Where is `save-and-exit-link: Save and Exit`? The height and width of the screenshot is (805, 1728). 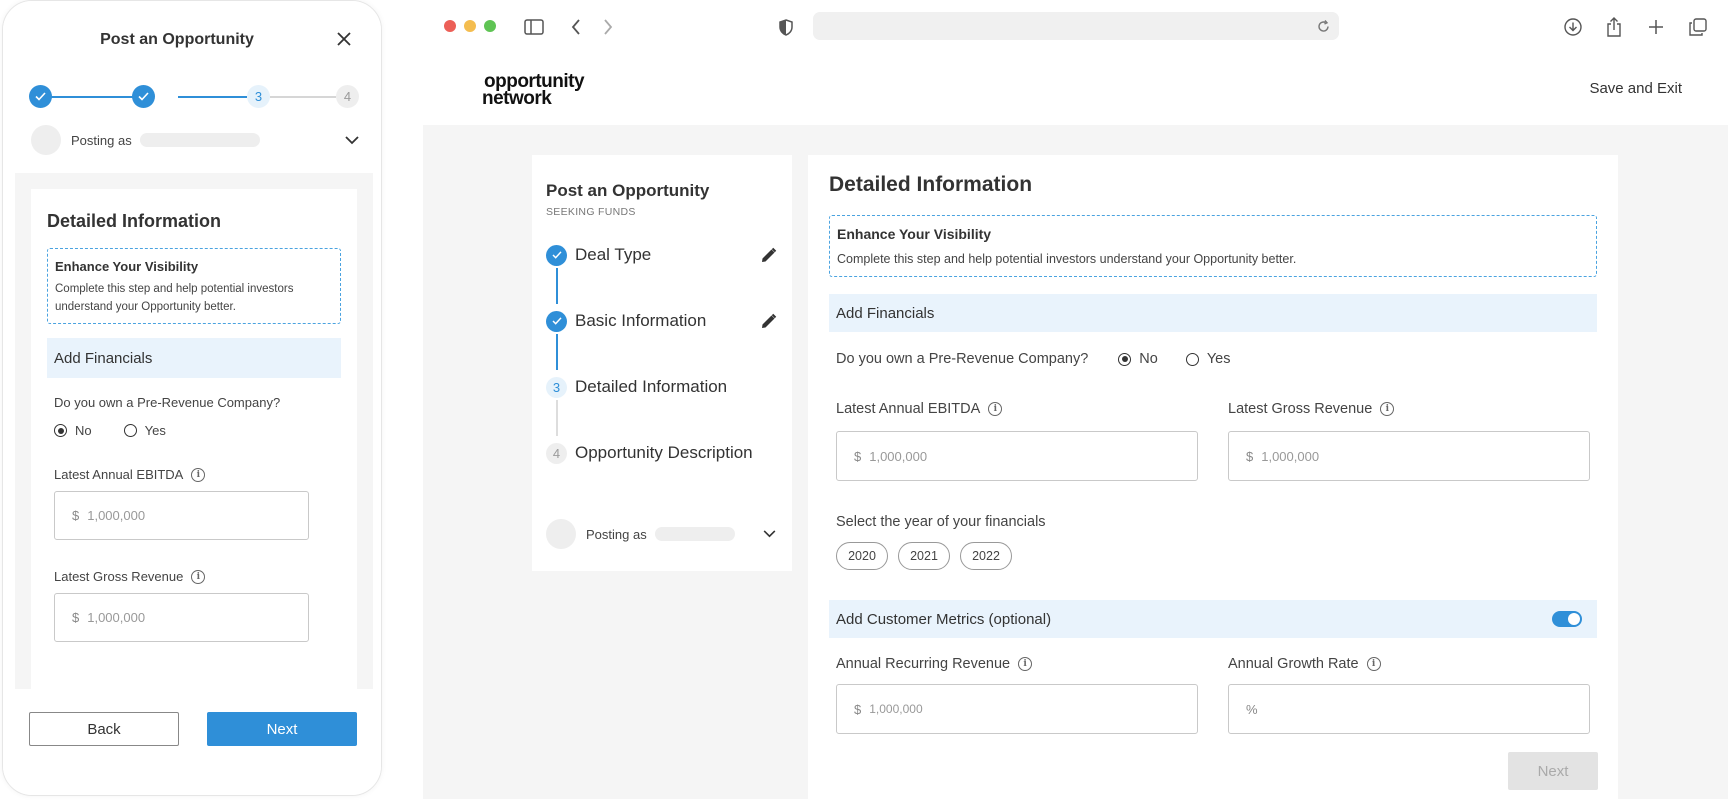 save-and-exit-link: Save and Exit is located at coordinates (1635, 88).